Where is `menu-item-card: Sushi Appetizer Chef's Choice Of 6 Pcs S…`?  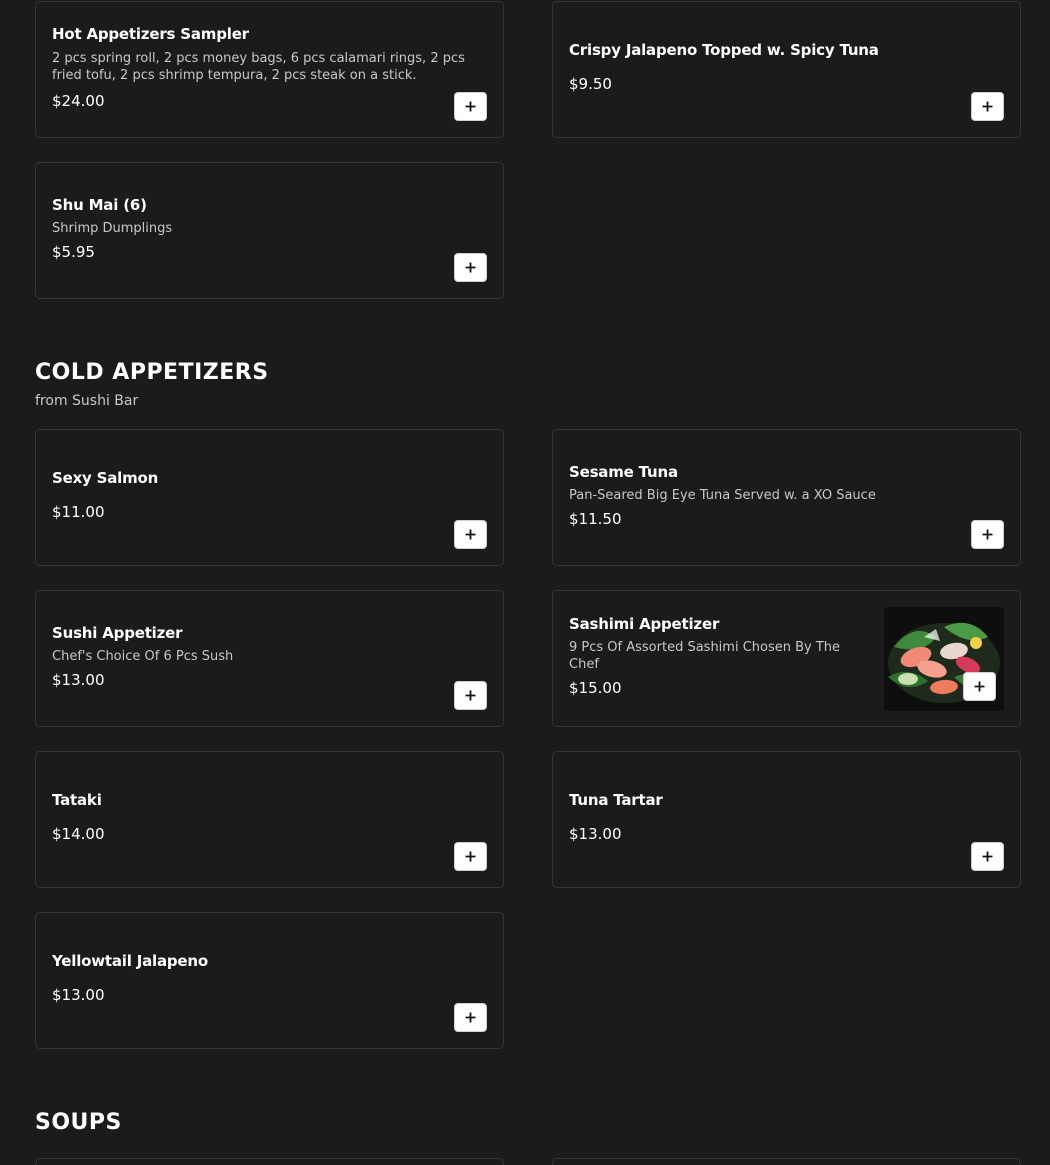
menu-item-card: Sushi Appetizer Chef's Choice Of 6 Pcs S… is located at coordinates (269, 658).